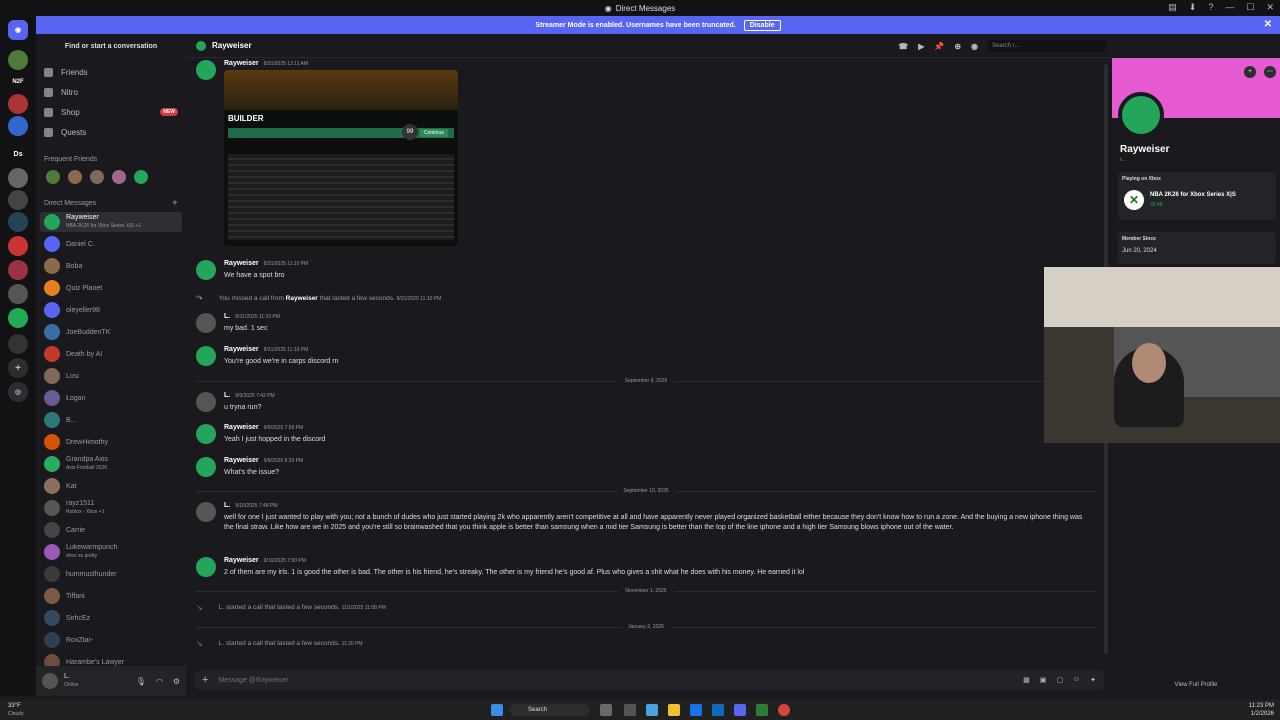  Describe the element at coordinates (18, 392) in the screenshot. I see `discover-icon: ◎` at that location.